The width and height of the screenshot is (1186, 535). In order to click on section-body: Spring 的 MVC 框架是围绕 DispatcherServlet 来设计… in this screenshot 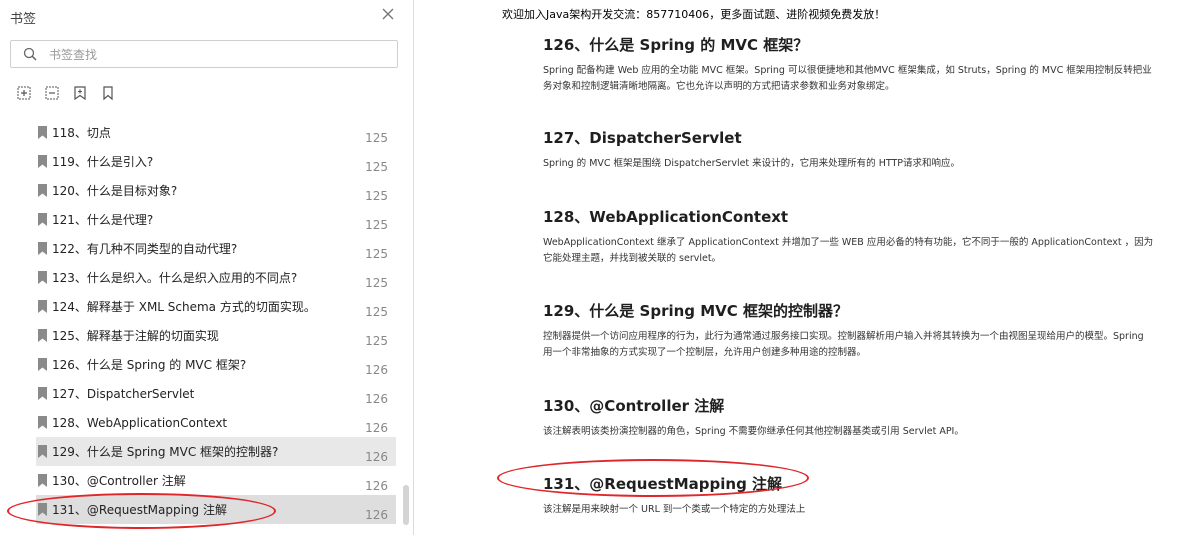, I will do `click(752, 163)`.